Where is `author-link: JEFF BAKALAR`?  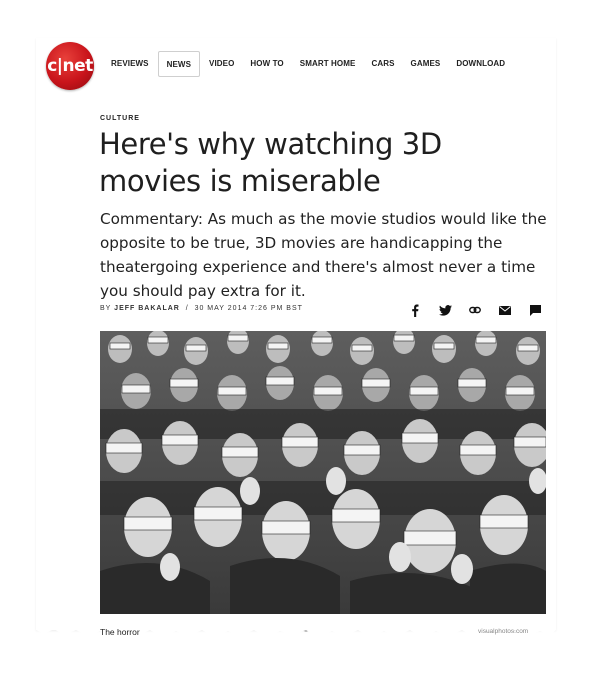
author-link: JEFF BAKALAR is located at coordinates (147, 308).